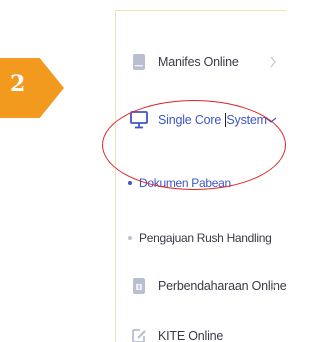 This screenshot has height=342, width=320. I want to click on menu-item-label: KITE Online, so click(191, 335).